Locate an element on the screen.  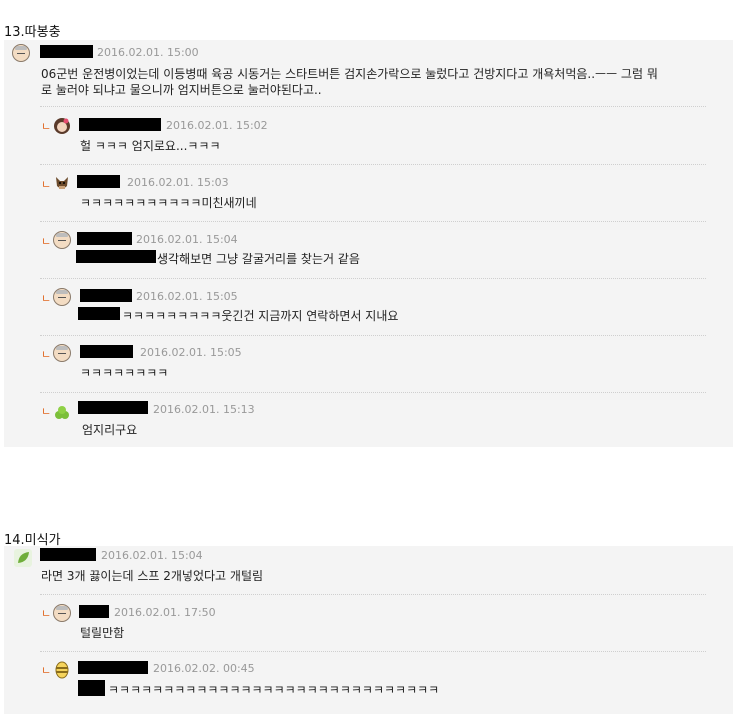
comment-text: ㅋㅋㅋㅋㅋㅋㅋㅋㅋㅋㅋ미친새끼네 is located at coordinates (168, 203).